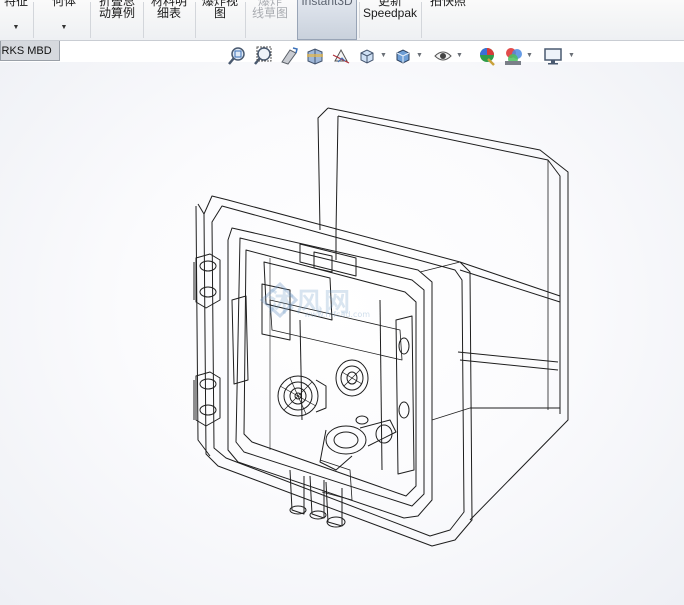 The height and width of the screenshot is (605, 684). What do you see at coordinates (26, 51) in the screenshot?
I see `tab-label: ORKS MBD` at bounding box center [26, 51].